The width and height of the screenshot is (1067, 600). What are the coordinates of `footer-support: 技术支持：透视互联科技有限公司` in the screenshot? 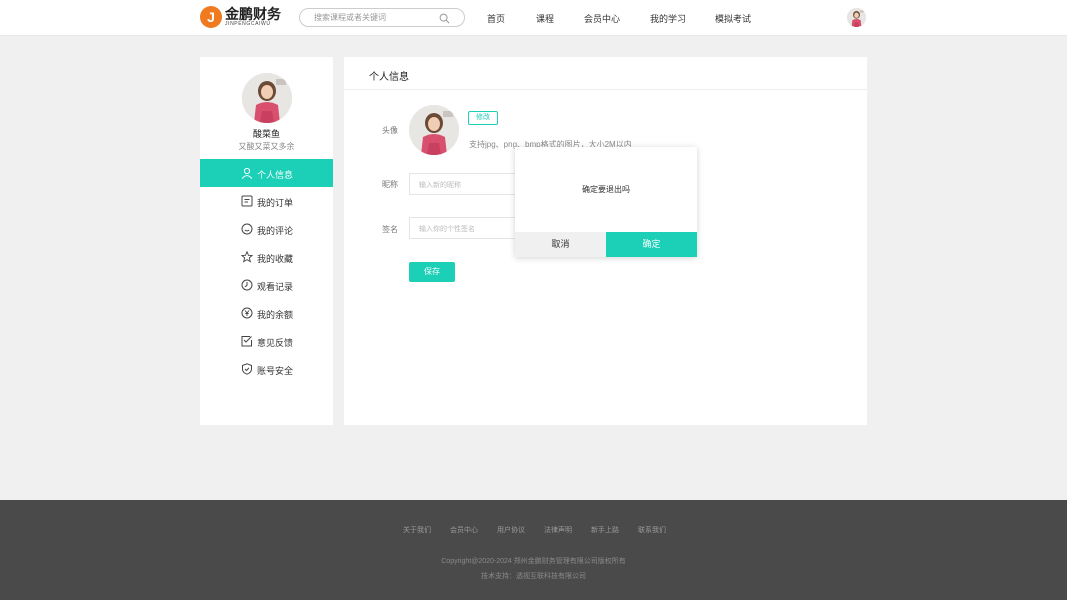 It's located at (533, 576).